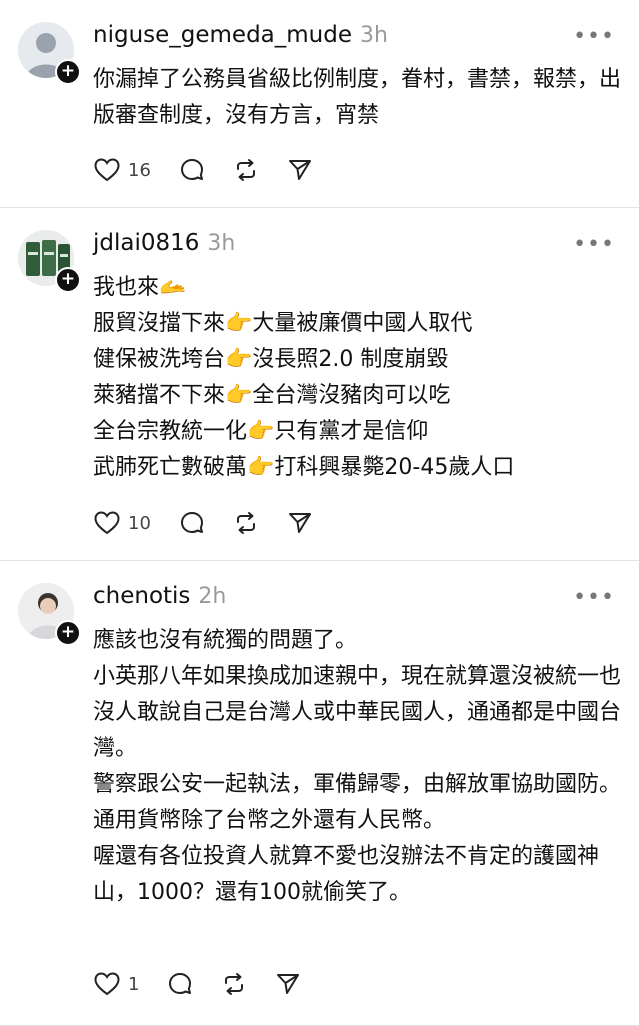 Image resolution: width=639 pixels, height=1026 pixels. I want to click on post-line: 服貿沒擋下來👉大量被廉價中國人取代, so click(283, 323).